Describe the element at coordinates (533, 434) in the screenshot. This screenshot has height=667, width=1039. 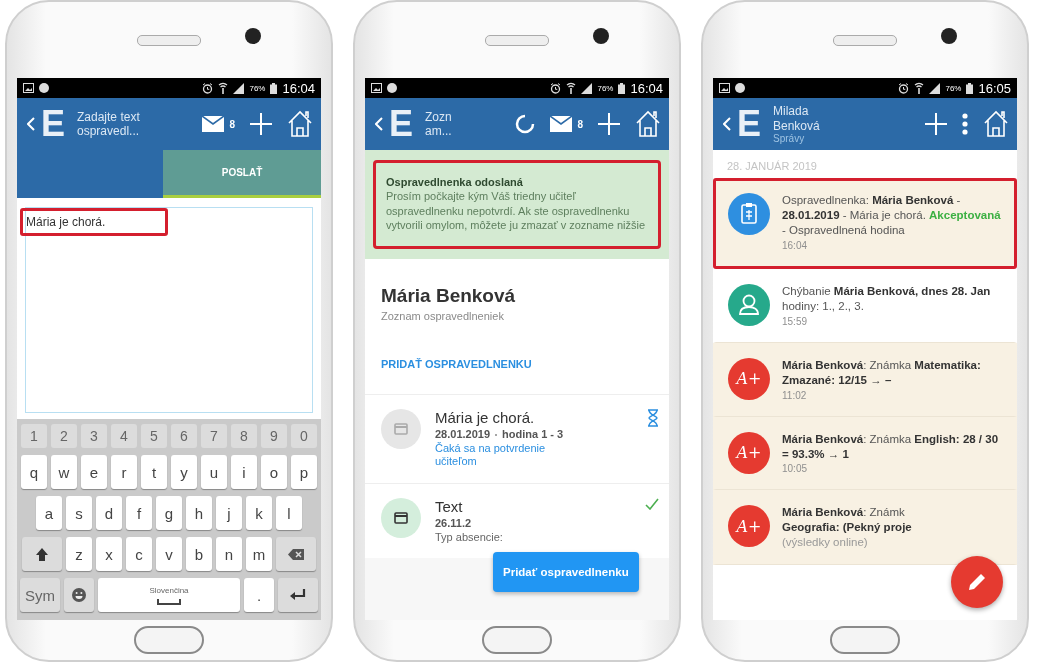
I see `excuse-hours: hodina 1 - 3` at that location.